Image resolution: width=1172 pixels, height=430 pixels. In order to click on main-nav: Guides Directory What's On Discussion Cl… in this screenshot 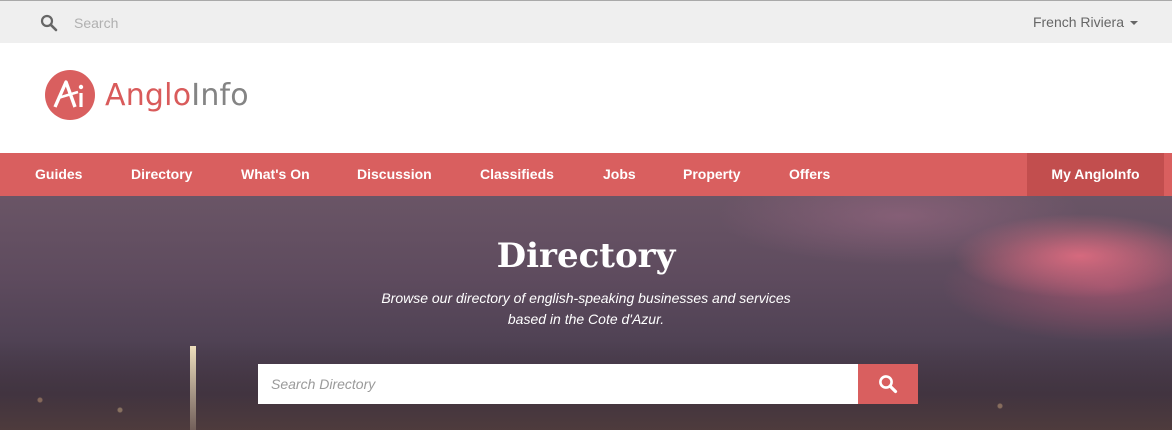, I will do `click(586, 174)`.